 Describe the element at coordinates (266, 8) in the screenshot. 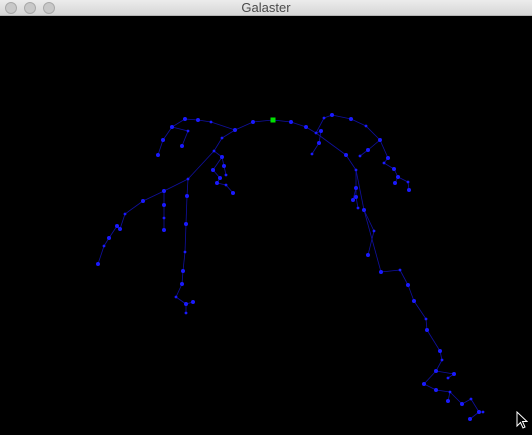

I see `title-bar: Galaster` at that location.